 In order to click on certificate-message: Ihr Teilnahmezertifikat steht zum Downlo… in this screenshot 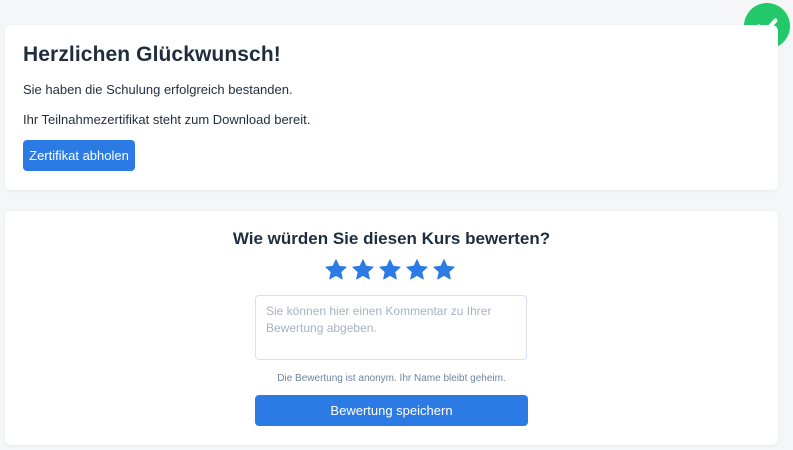, I will do `click(167, 119)`.